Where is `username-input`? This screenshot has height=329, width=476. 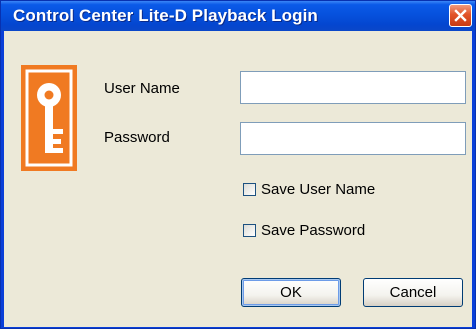
username-input is located at coordinates (353, 87).